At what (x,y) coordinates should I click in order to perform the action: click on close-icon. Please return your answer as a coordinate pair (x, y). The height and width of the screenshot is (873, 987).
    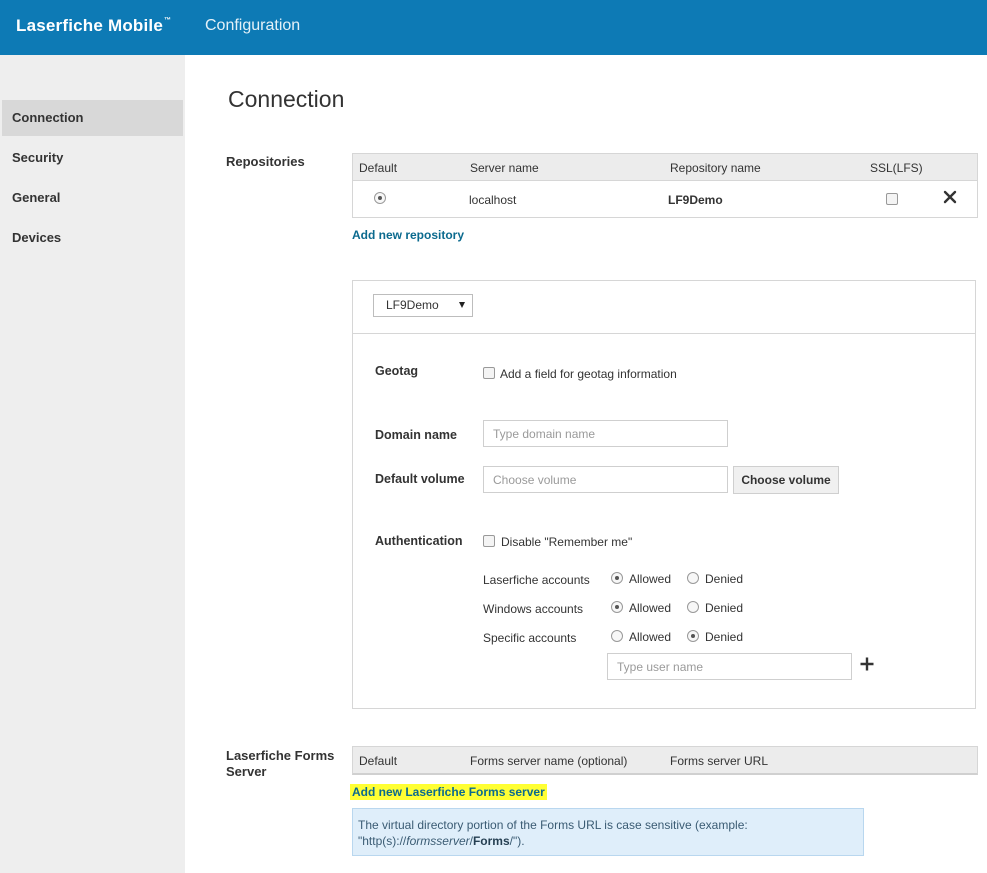
    Looking at the image, I should click on (950, 197).